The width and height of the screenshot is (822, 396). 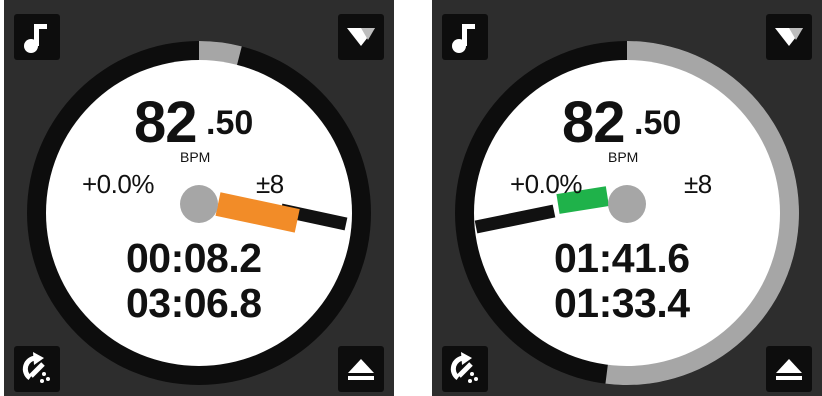 I want to click on elapsed-time: 00:08.2, so click(x=194, y=258).